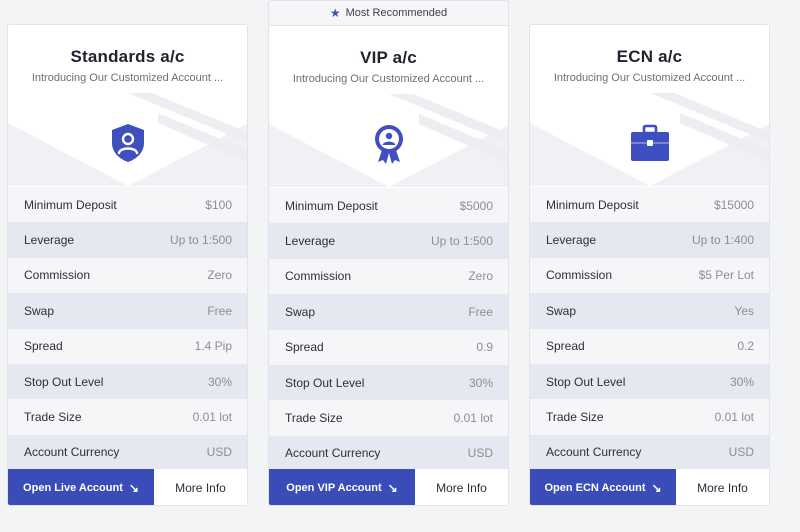 This screenshot has width=800, height=532. I want to click on card-title: ECN a/c, so click(649, 56).